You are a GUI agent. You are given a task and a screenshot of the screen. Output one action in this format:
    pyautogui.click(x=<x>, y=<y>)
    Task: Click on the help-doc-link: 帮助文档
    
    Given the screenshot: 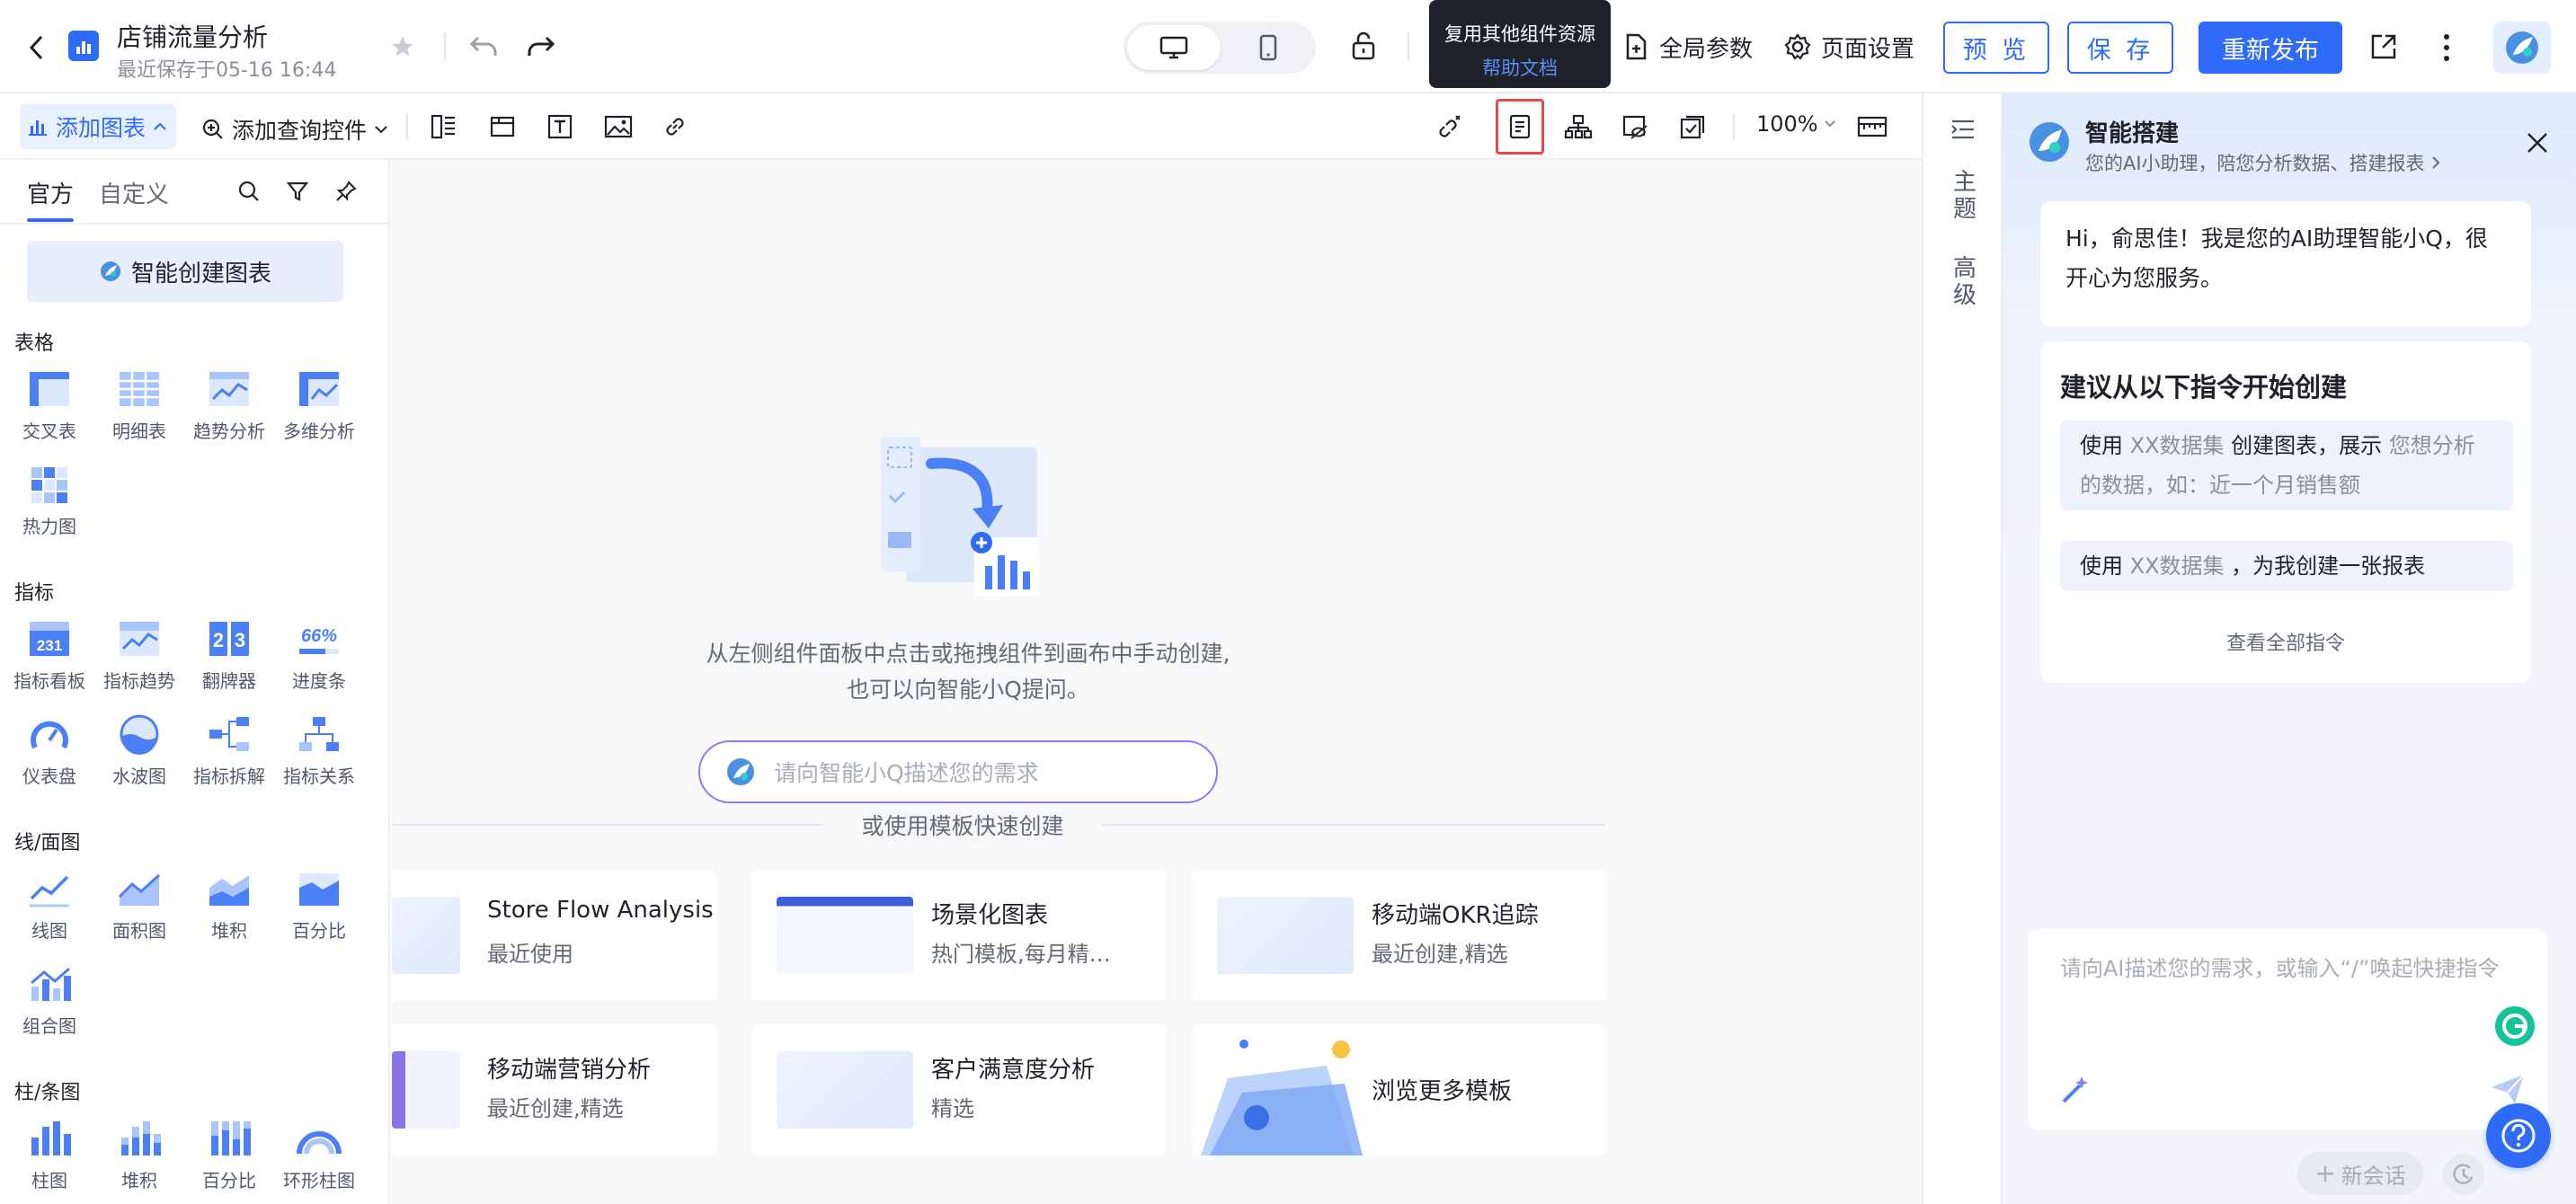 What is the action you would take?
    pyautogui.click(x=1520, y=67)
    